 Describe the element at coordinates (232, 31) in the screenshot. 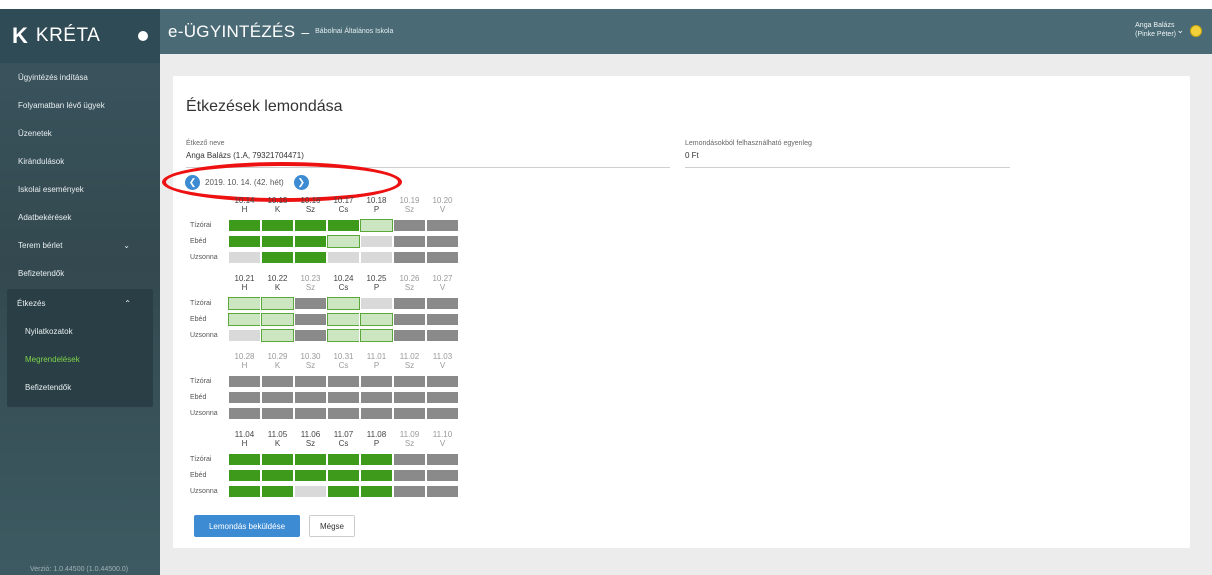

I see `app-title: e-ÜGYINTÉZÉS` at that location.